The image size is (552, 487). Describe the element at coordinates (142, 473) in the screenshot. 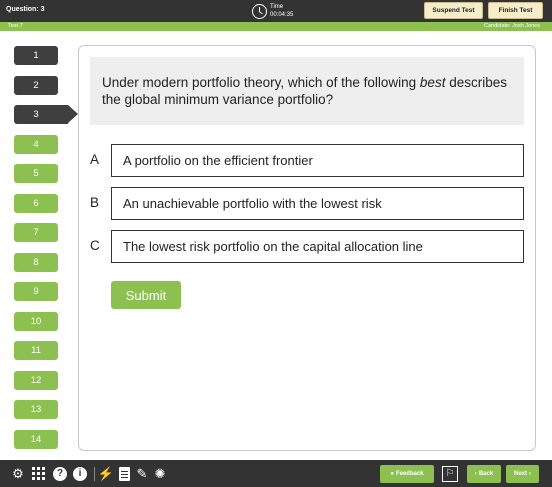

I see `edit-icon: ✎` at that location.